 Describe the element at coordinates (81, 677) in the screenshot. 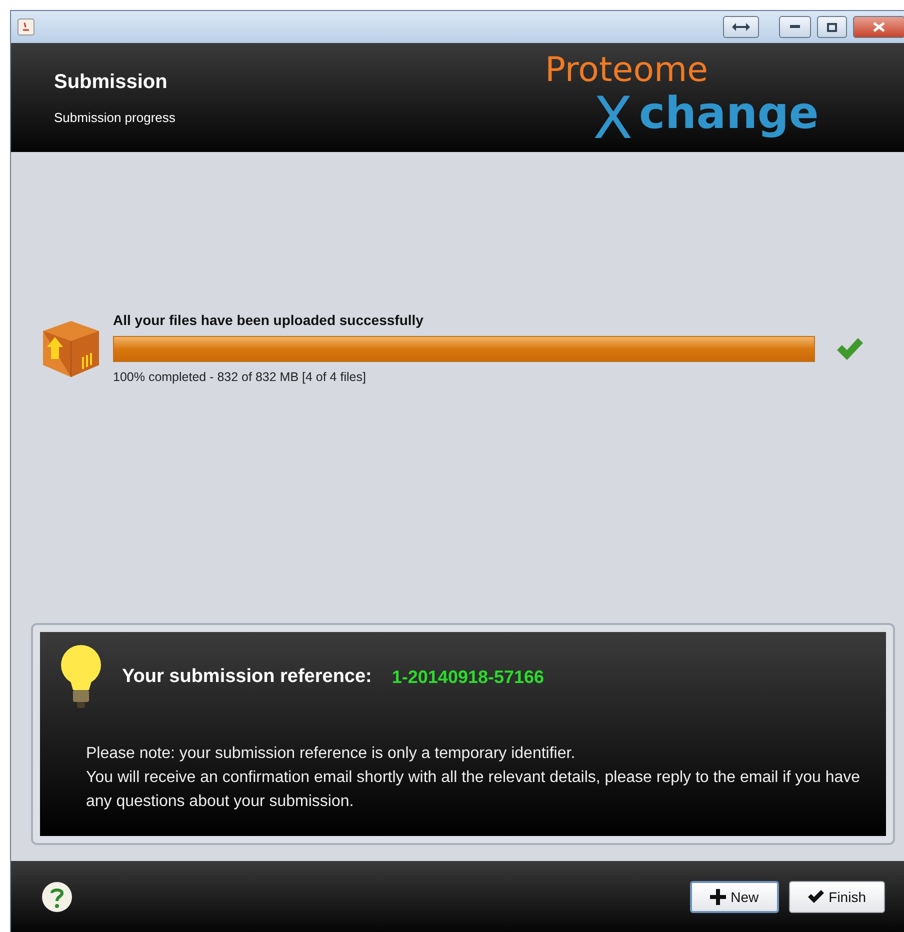

I see `lightbulb-icon` at that location.